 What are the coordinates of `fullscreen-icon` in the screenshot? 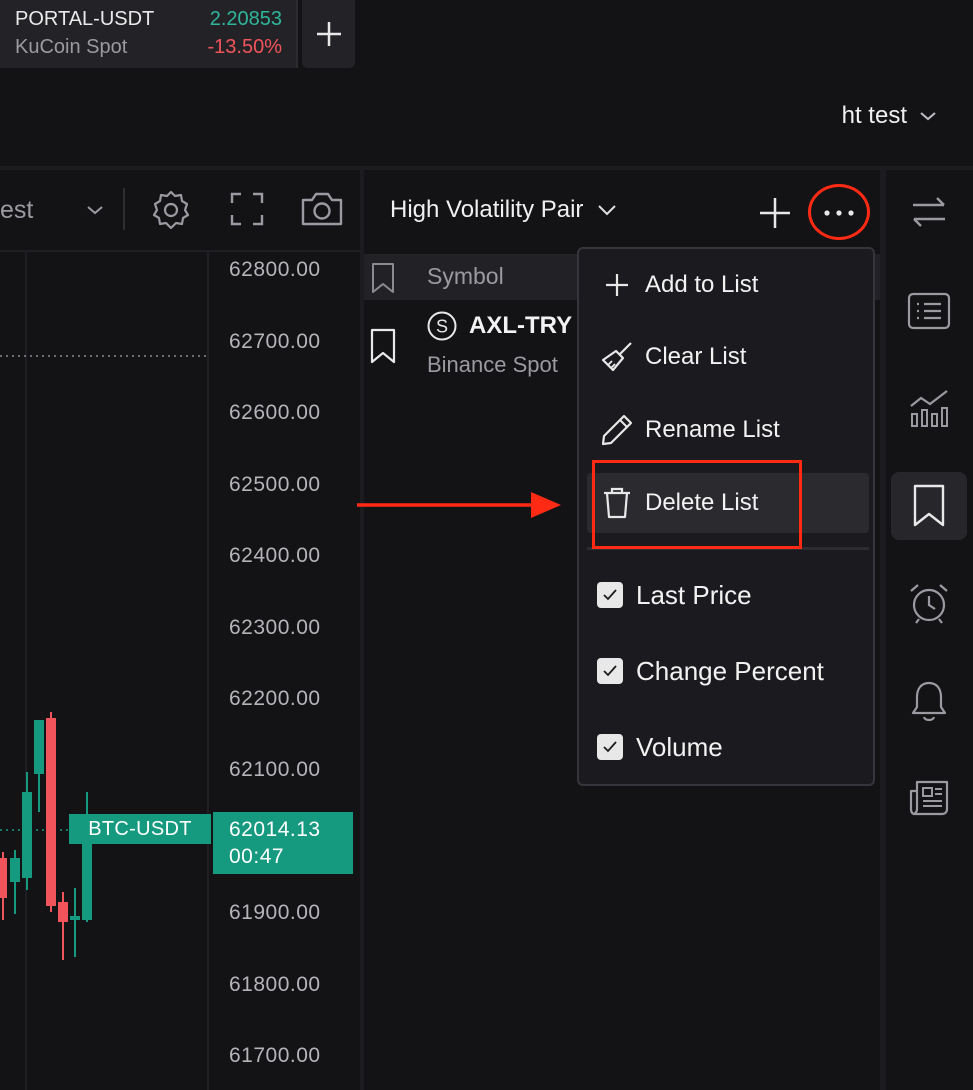 It's located at (247, 209).